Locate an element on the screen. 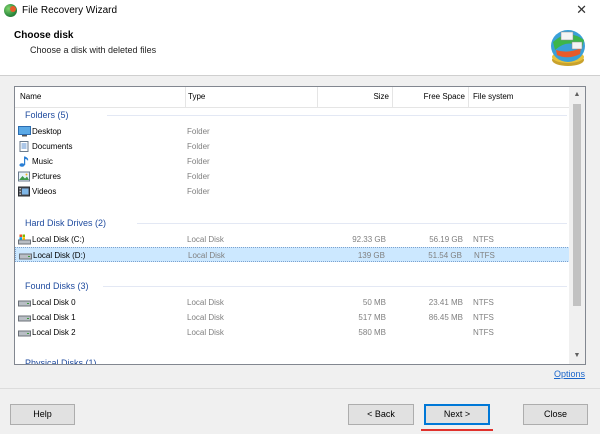  music-icon is located at coordinates (24, 161).